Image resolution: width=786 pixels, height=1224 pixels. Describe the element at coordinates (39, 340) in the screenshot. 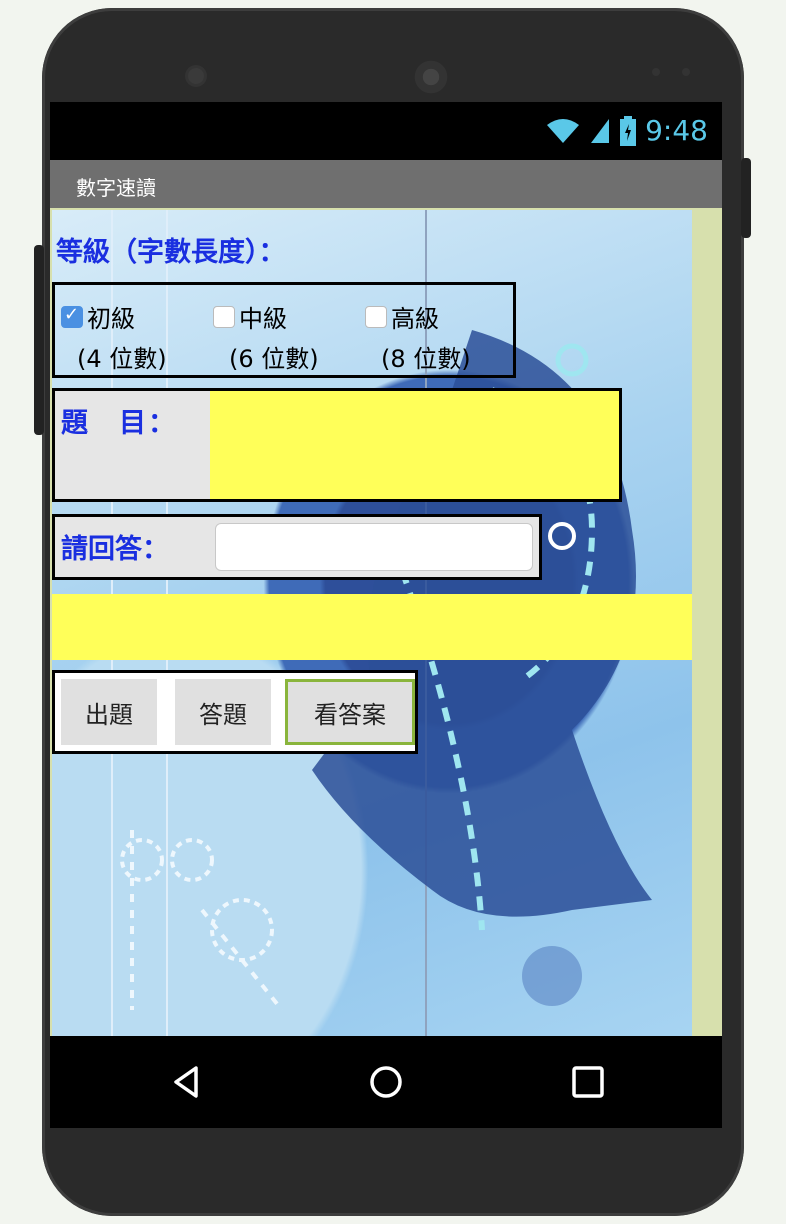

I see `volume-button` at that location.